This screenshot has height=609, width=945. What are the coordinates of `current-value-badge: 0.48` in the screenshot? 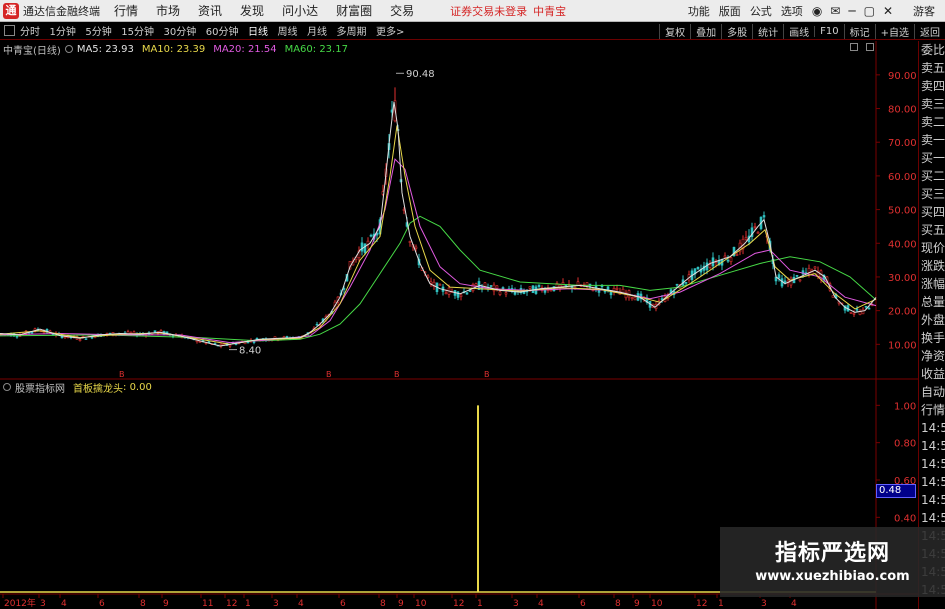 It's located at (896, 491).